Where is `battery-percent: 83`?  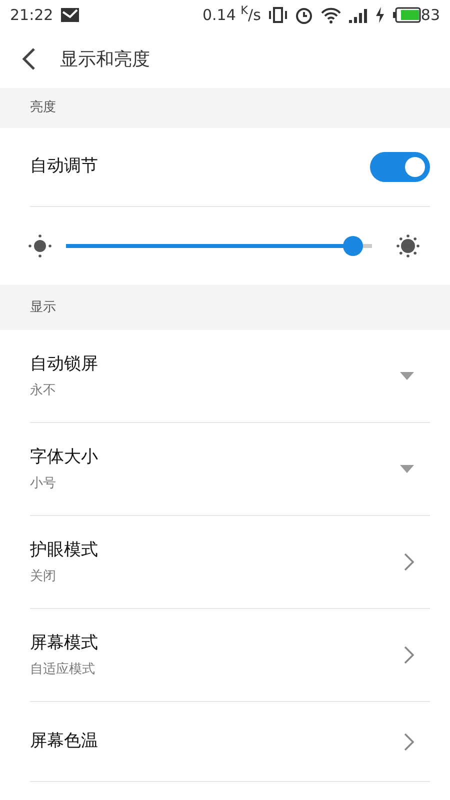 battery-percent: 83 is located at coordinates (430, 15).